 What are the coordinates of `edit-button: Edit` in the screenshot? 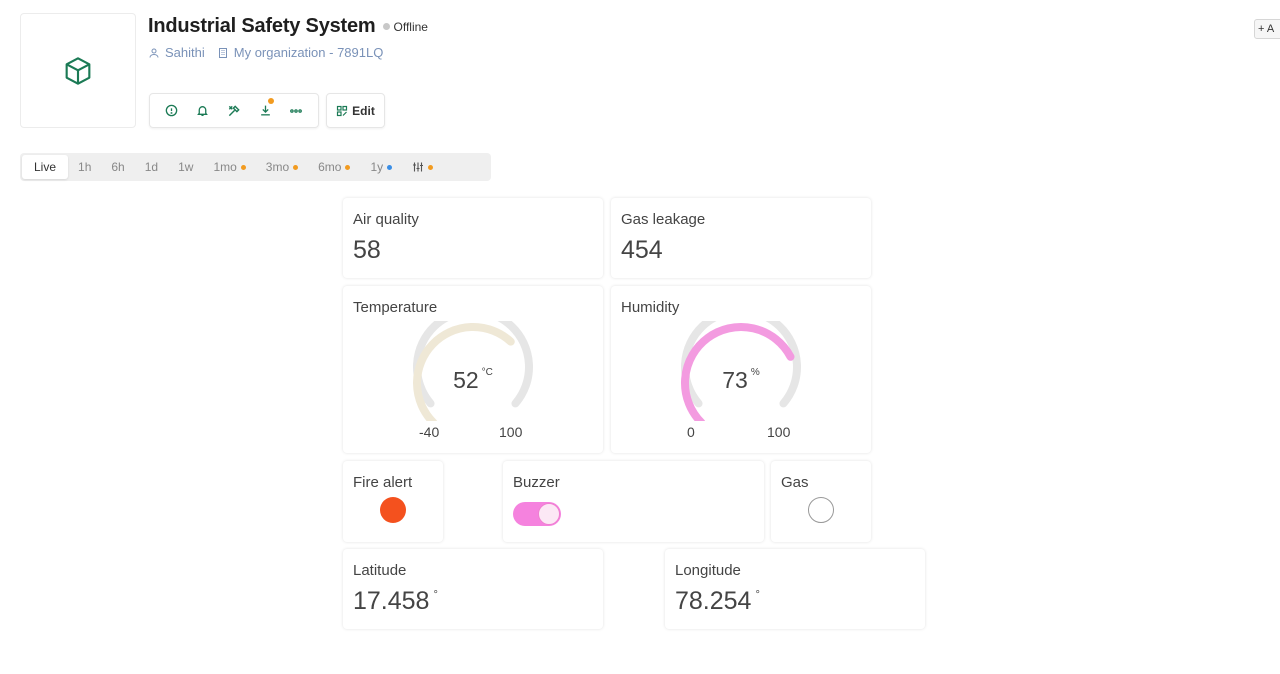 It's located at (355, 110).